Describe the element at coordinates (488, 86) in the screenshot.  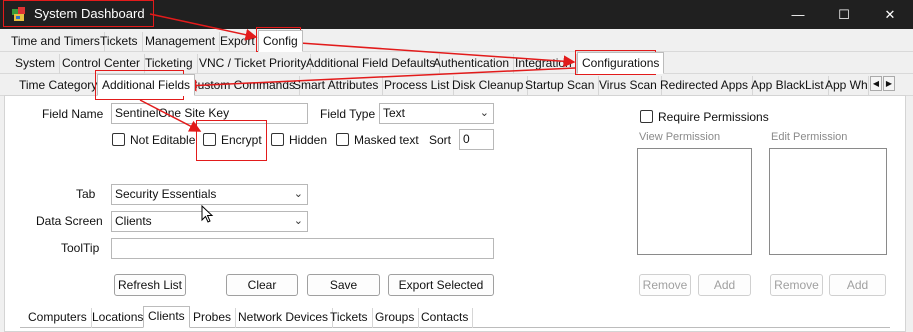
I see `tab-disk-cleanup: Disk Cleanup` at that location.